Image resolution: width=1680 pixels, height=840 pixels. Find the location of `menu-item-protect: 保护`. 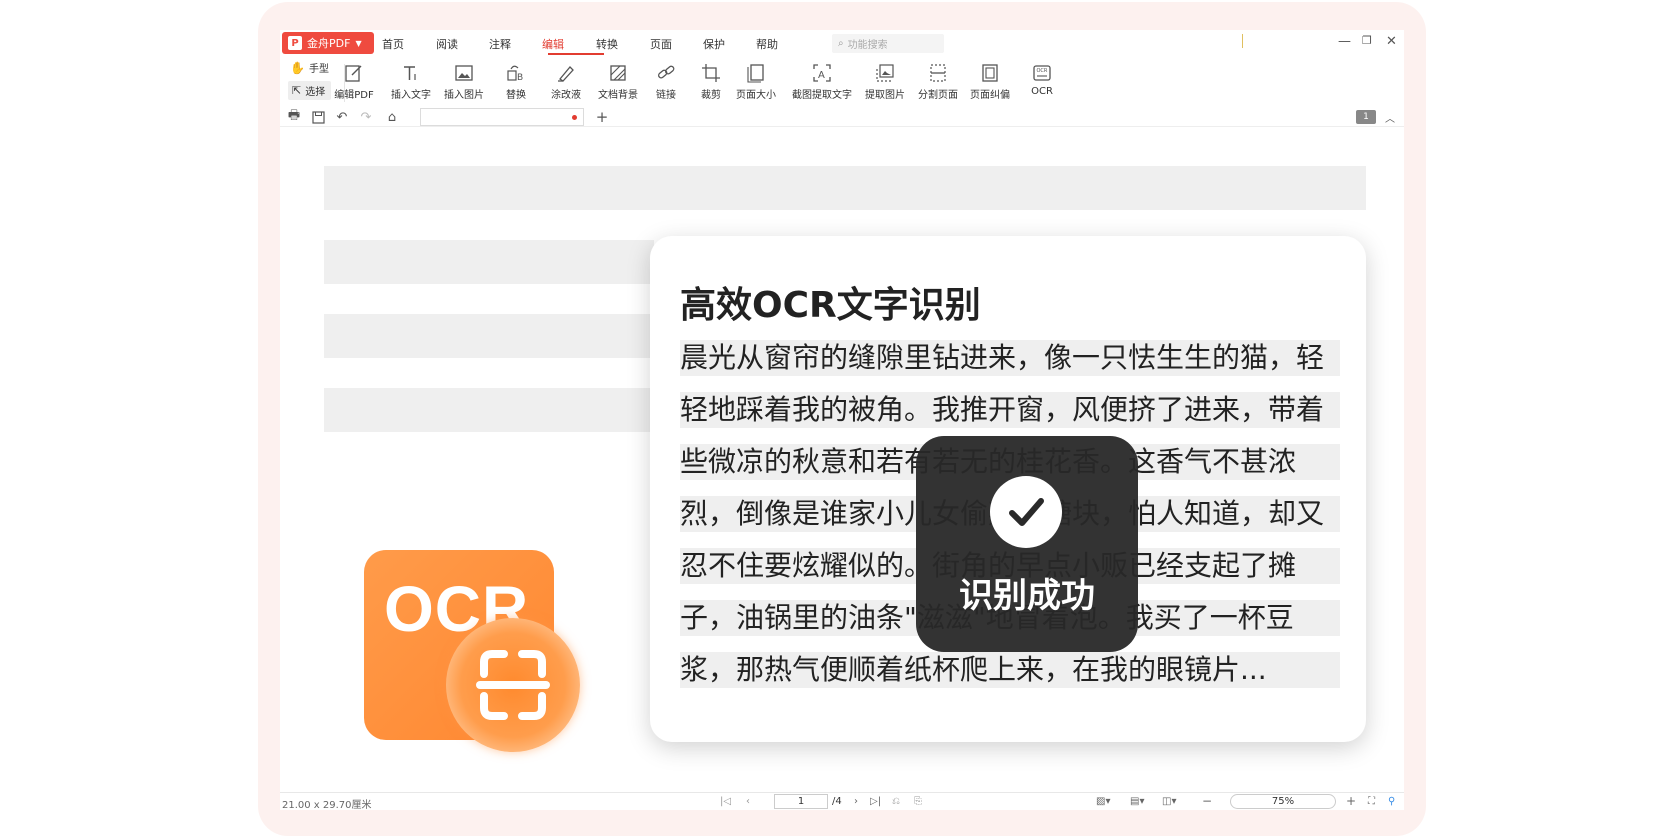

menu-item-protect: 保护 is located at coordinates (714, 44).